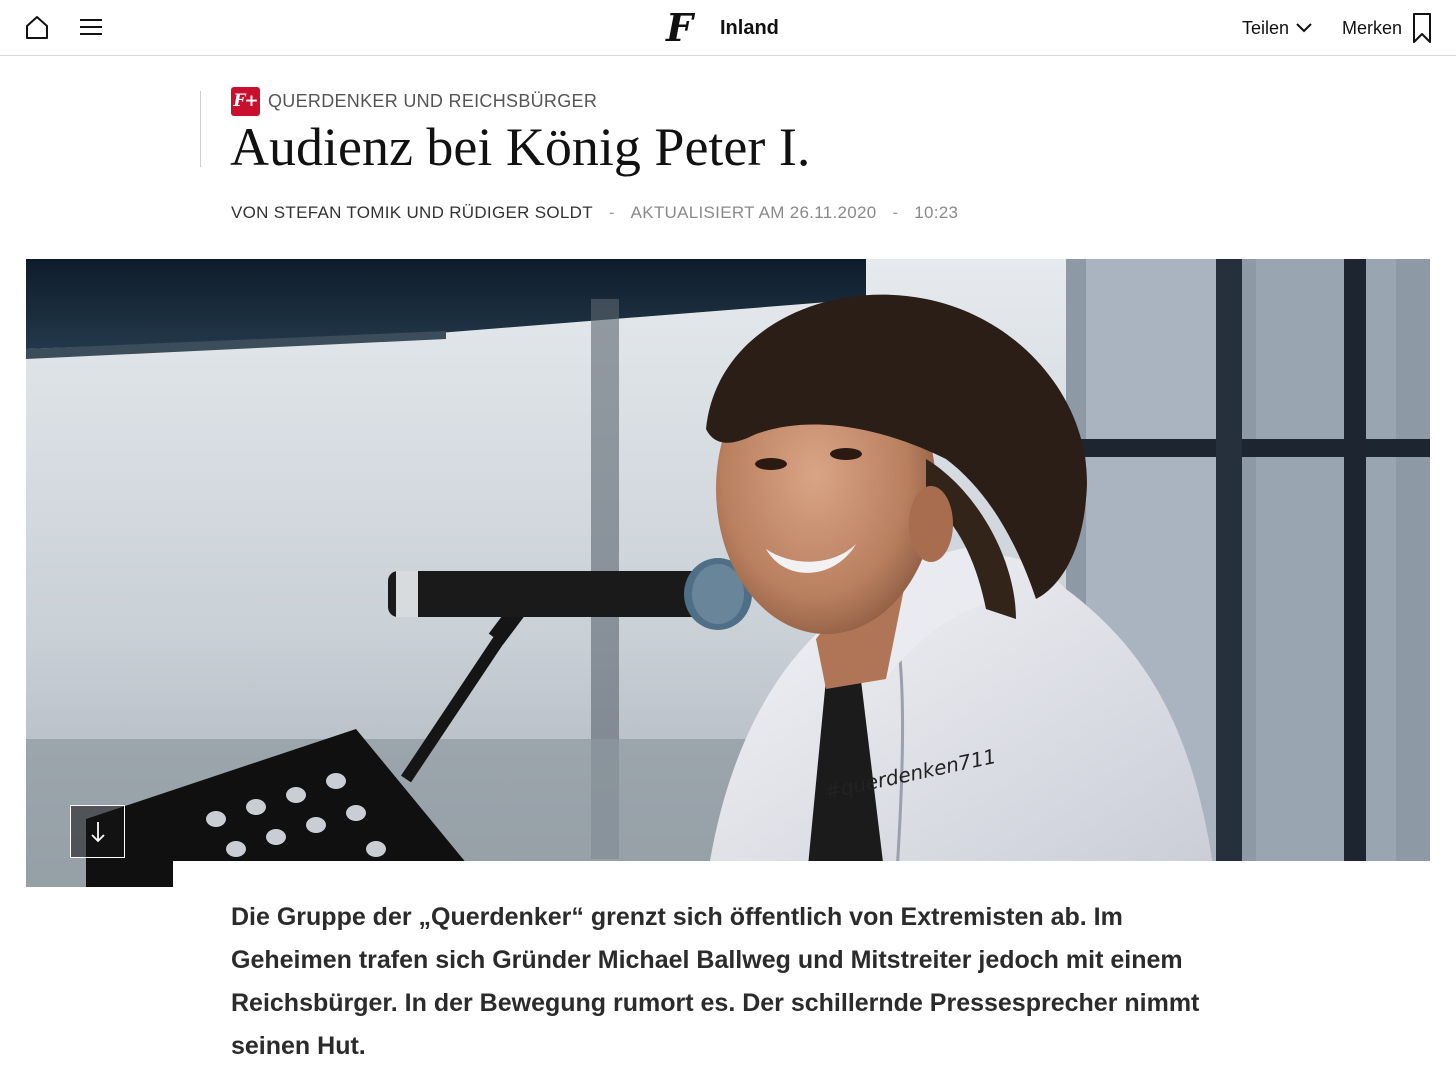 The width and height of the screenshot is (1456, 1067). What do you see at coordinates (1422, 28) in the screenshot?
I see `bookmark-icon` at bounding box center [1422, 28].